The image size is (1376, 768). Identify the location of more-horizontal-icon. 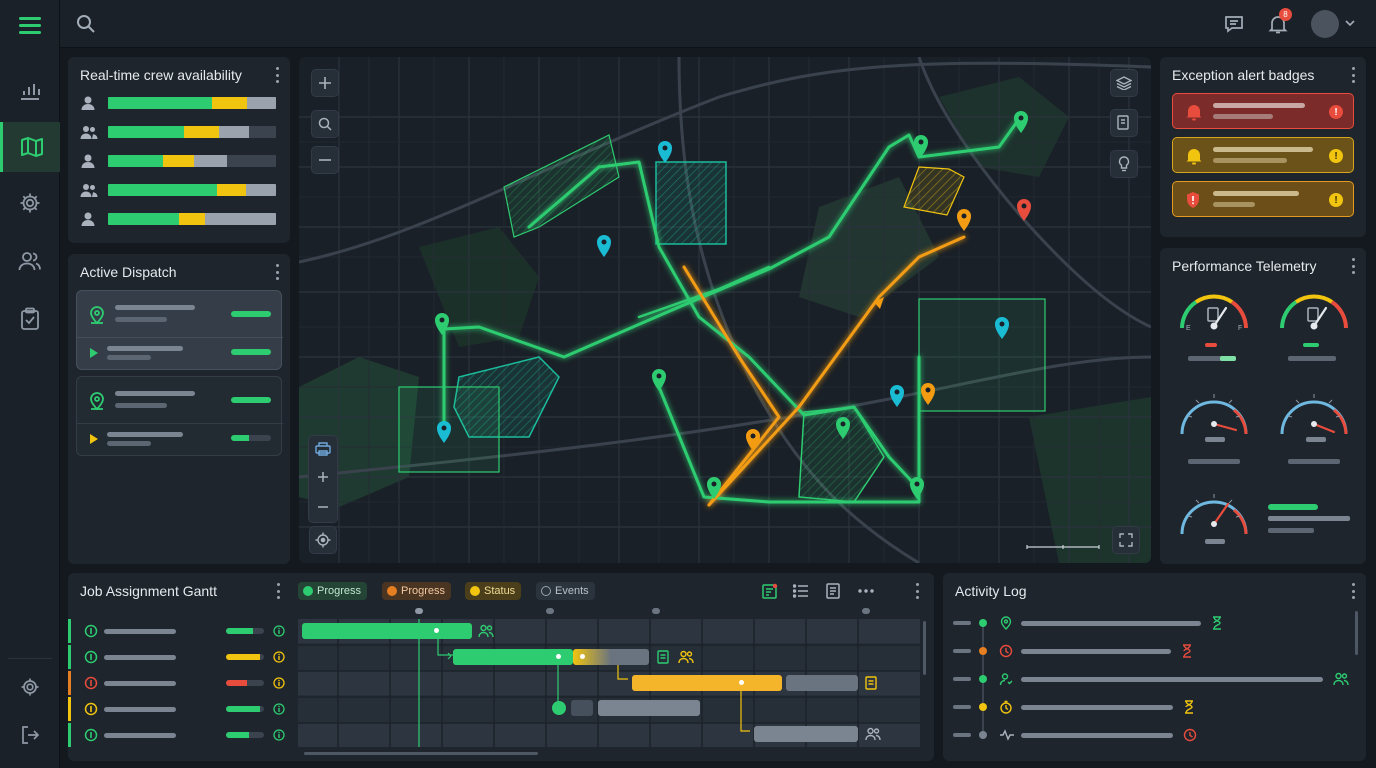
(866, 591).